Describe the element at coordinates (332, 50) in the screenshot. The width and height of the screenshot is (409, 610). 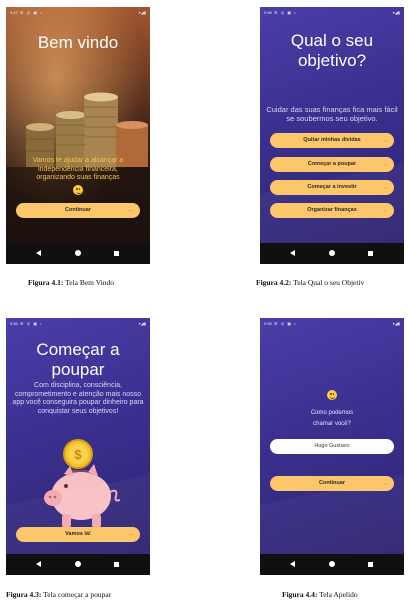
I see `page-title: Qual o seu objetivo?` at that location.